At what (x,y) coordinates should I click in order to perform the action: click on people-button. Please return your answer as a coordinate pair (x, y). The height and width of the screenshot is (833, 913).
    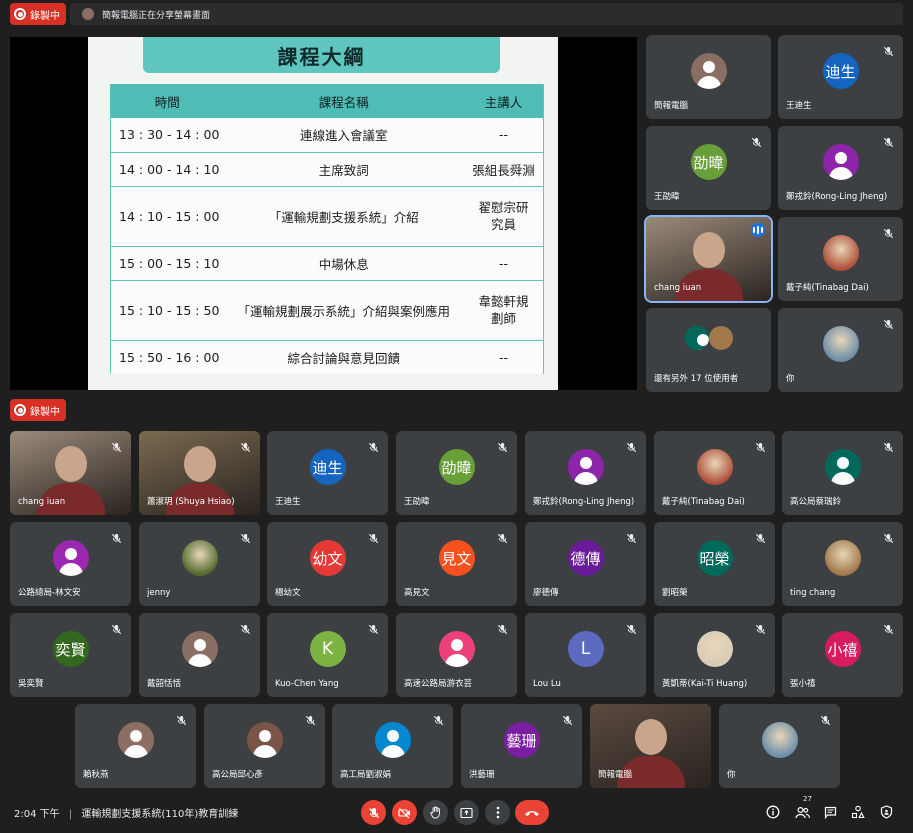
    Looking at the image, I should click on (802, 812).